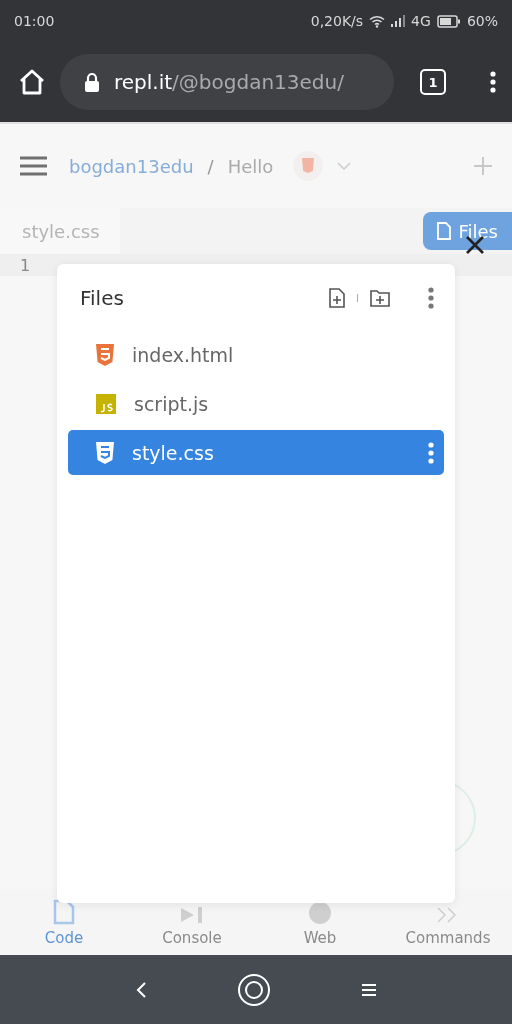  Describe the element at coordinates (493, 82) in the screenshot. I see `menu-icon` at that location.